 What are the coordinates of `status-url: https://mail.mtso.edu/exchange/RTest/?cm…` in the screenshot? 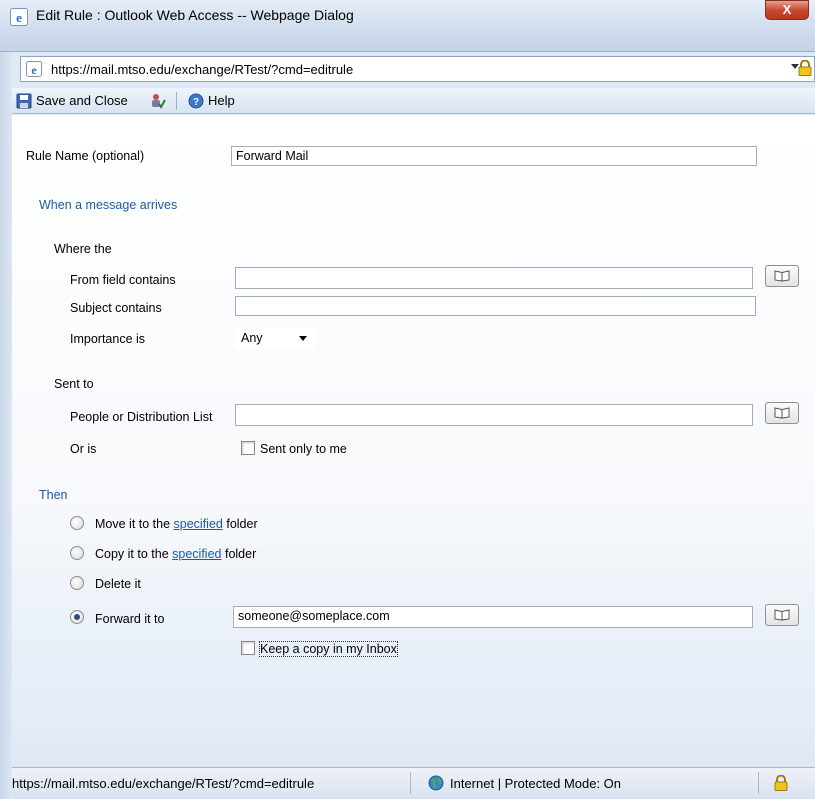 It's located at (163, 783).